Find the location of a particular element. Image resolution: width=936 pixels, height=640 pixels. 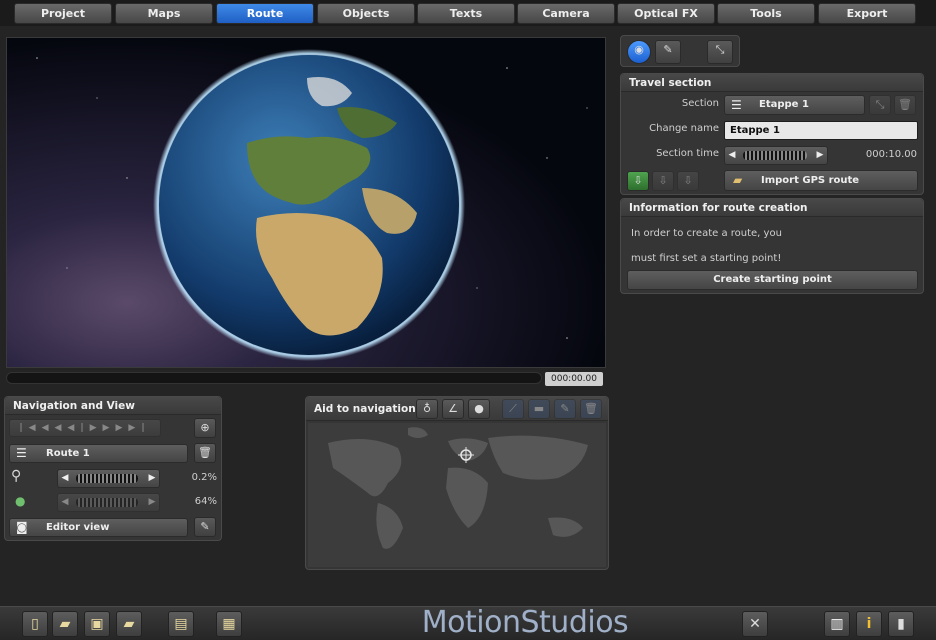

section-time-value: 000:10.00 is located at coordinates (891, 154).